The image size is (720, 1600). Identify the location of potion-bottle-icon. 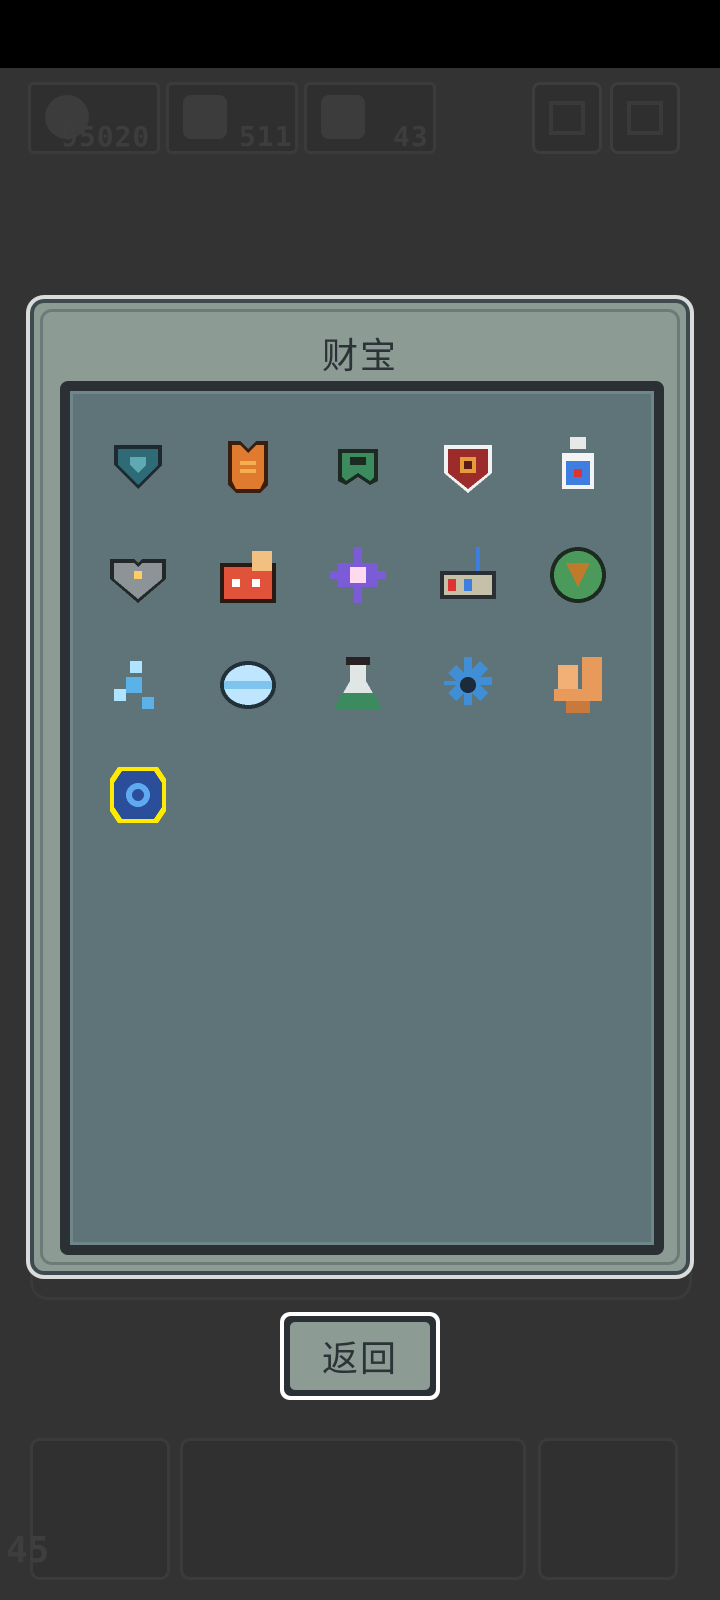
(578, 465).